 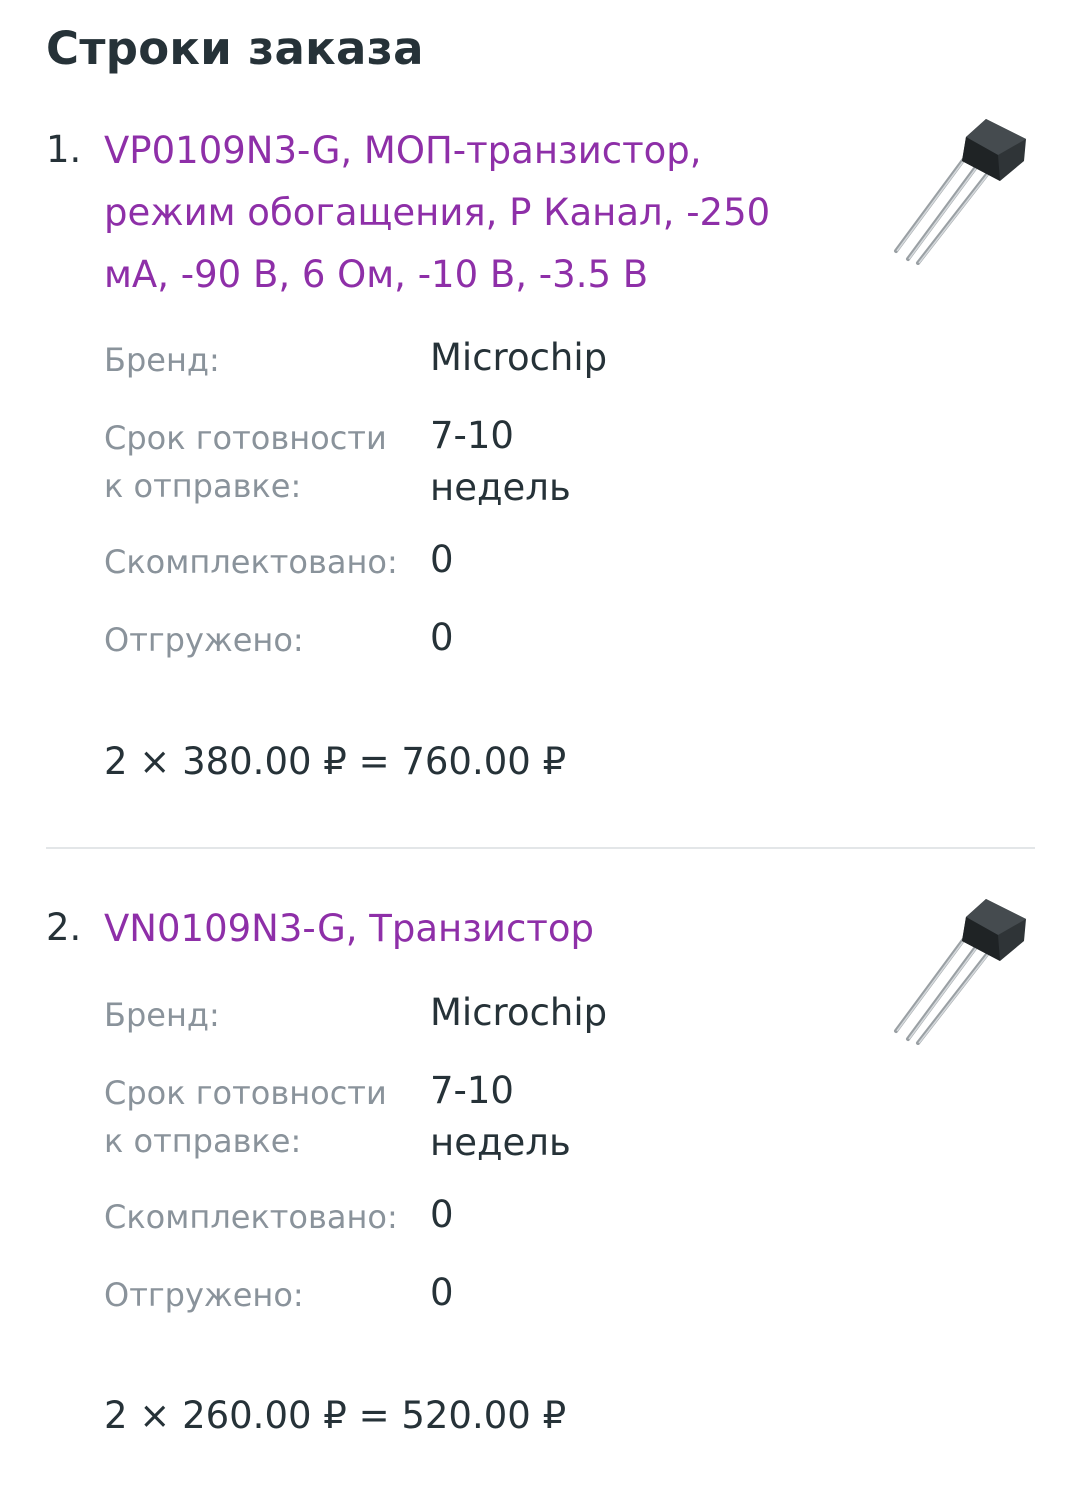 I want to click on line-total: 2 × 260.00 ₽ = 520.00 ₽, so click(x=335, y=1415).